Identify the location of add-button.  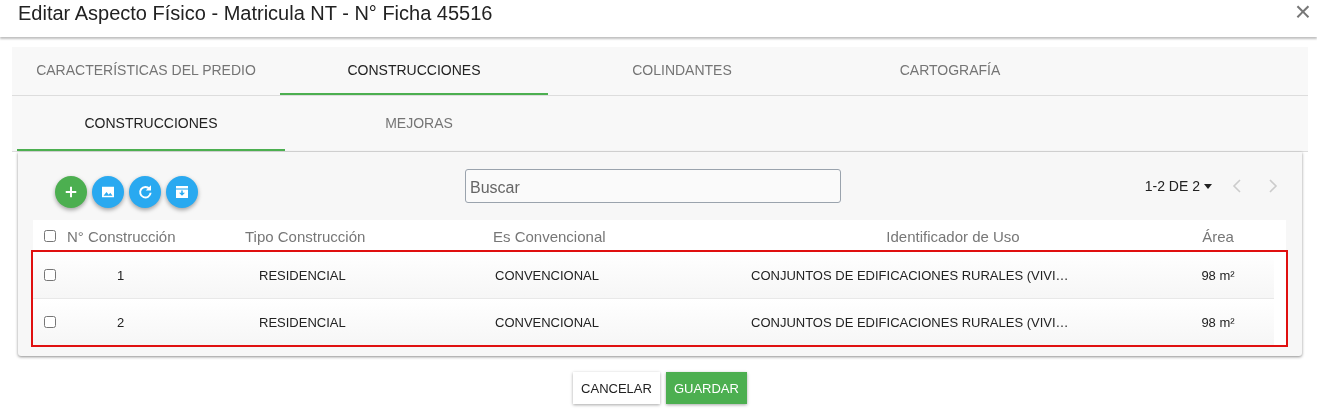
(71, 192).